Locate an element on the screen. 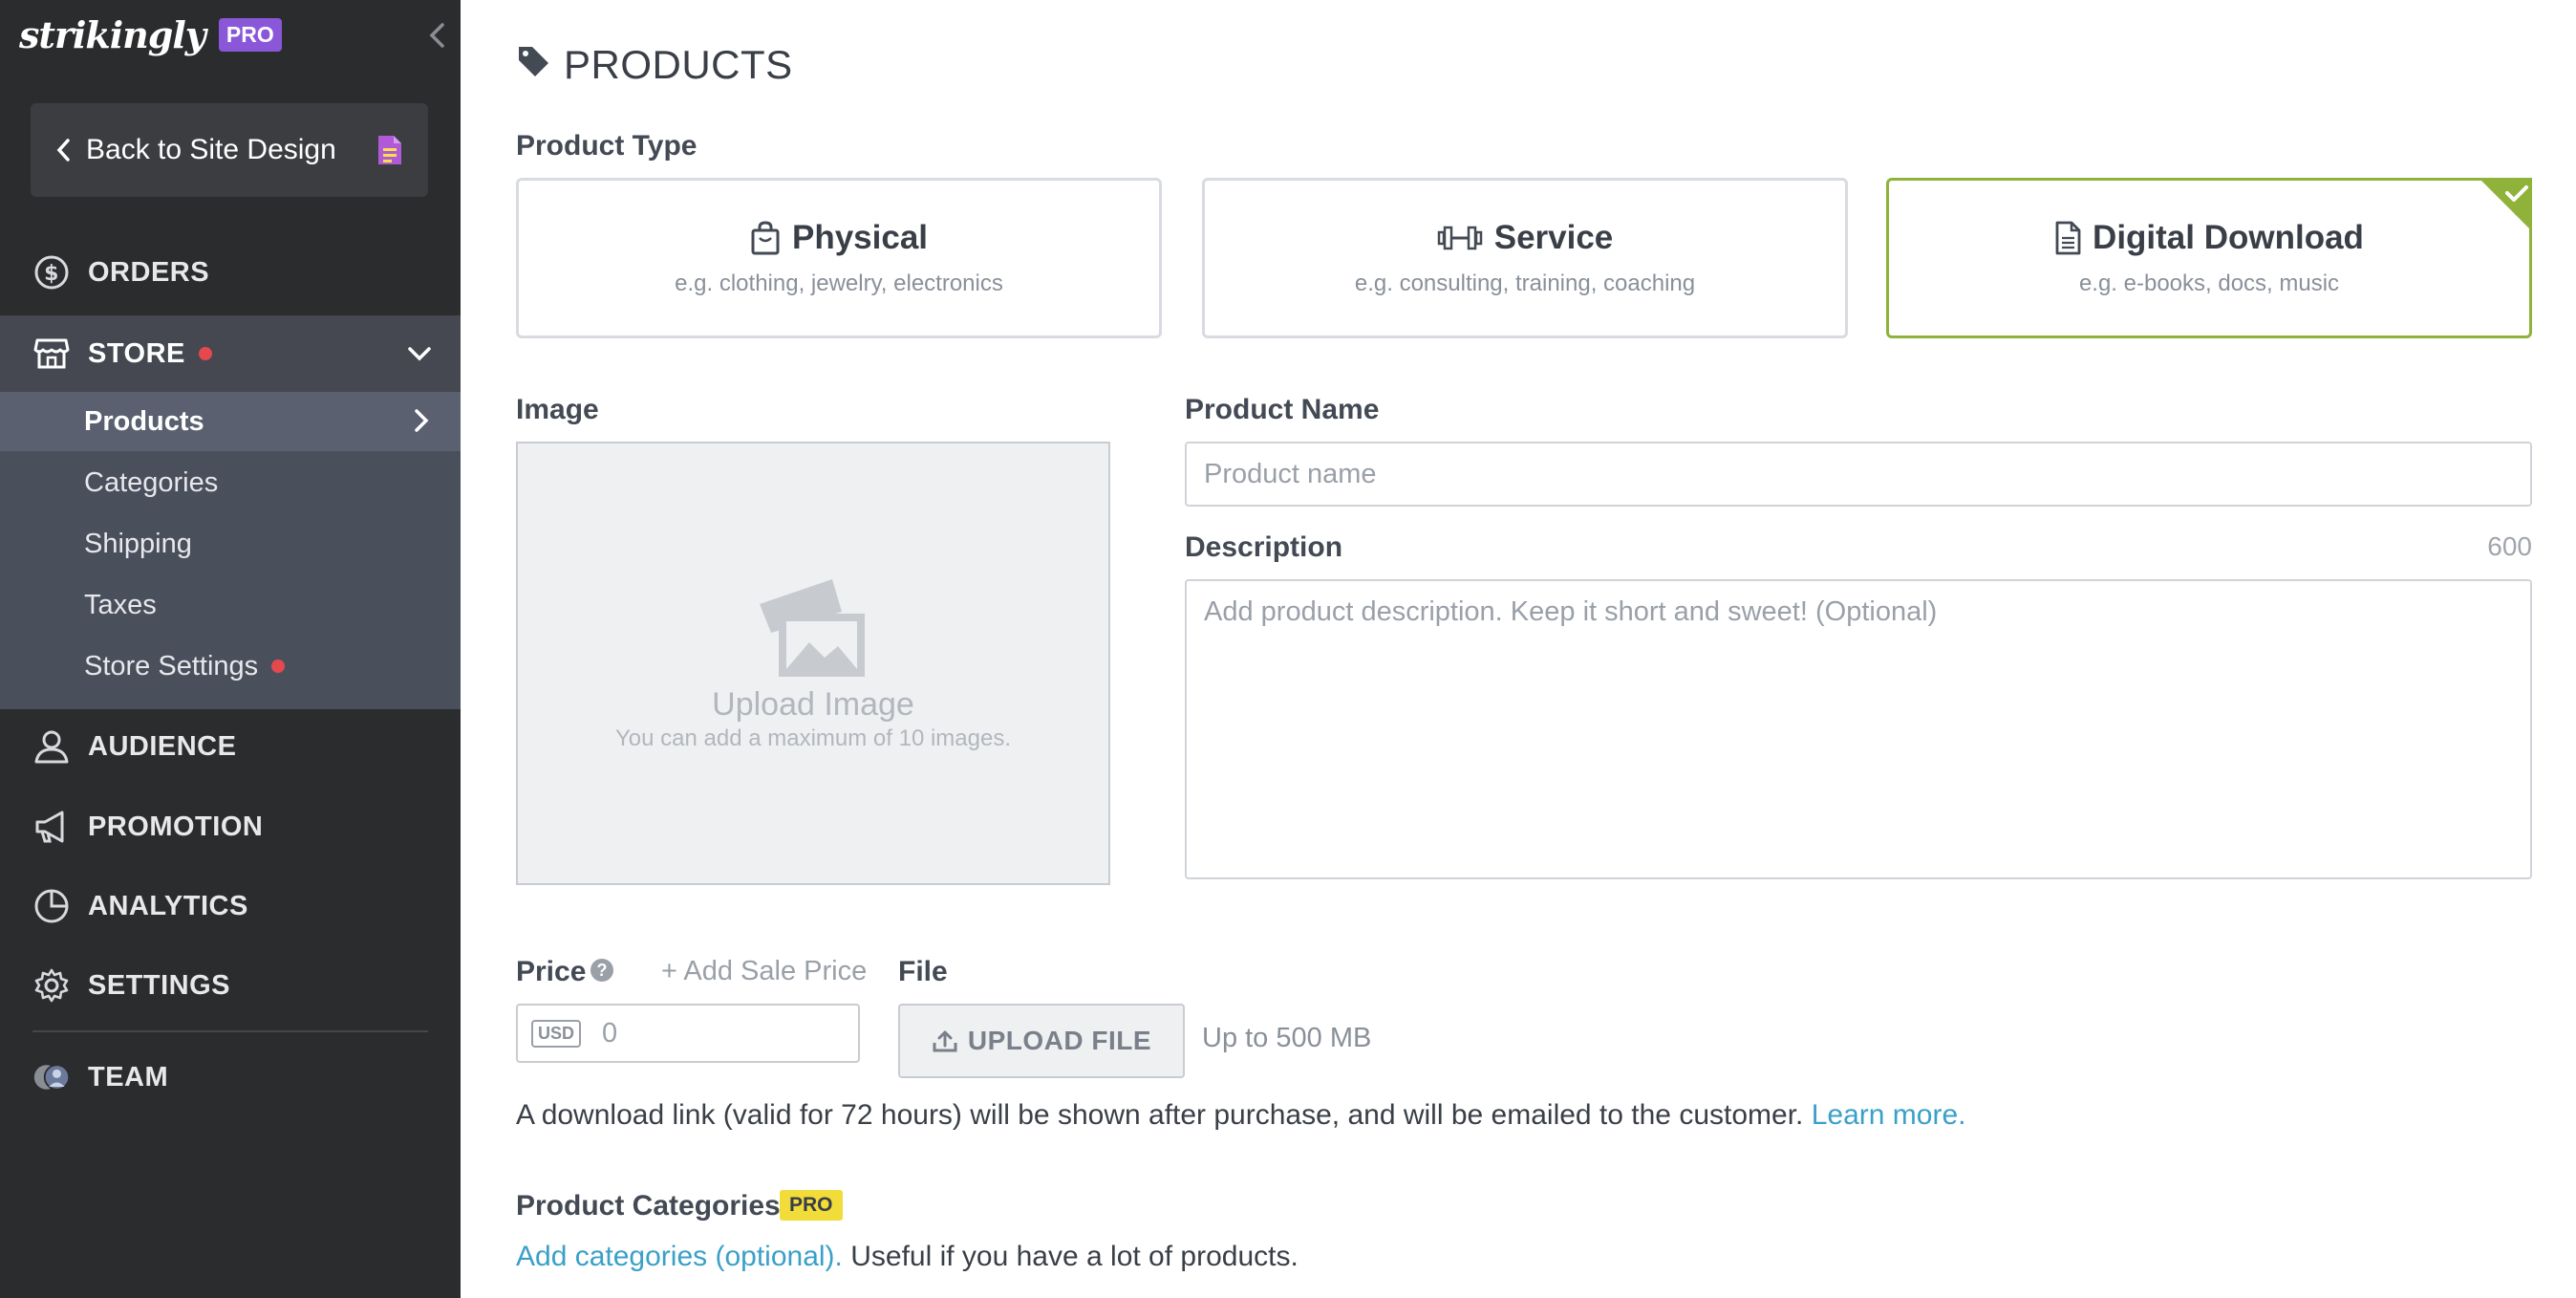 The width and height of the screenshot is (2576, 1298). image-label: Image is located at coordinates (557, 409).